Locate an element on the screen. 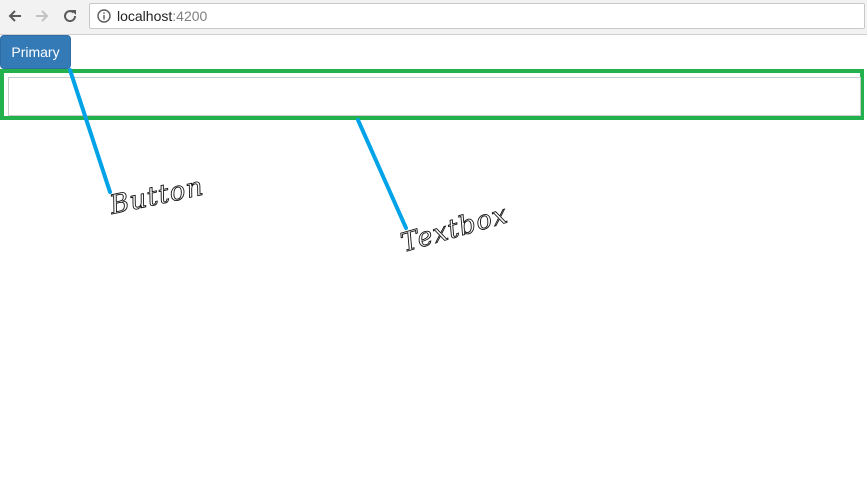  primary-button: Primary is located at coordinates (35, 52).